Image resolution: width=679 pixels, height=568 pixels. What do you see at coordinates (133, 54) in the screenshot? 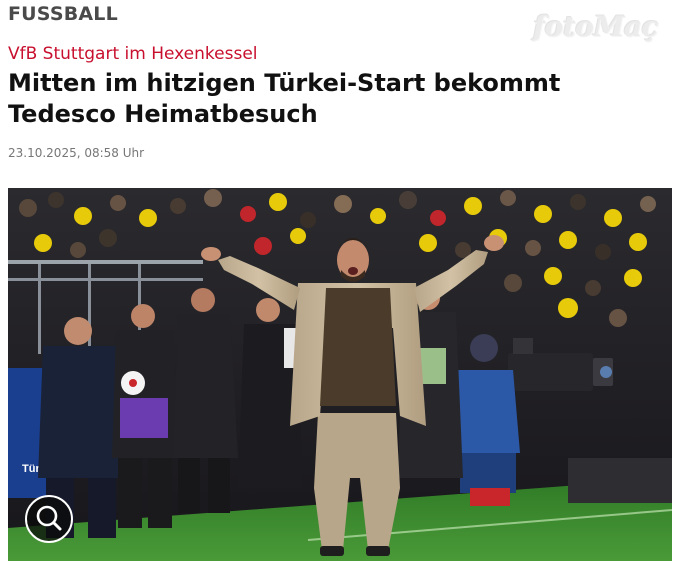
I see `article-kicker: VfB Stuttgart im Hexenkessel` at bounding box center [133, 54].